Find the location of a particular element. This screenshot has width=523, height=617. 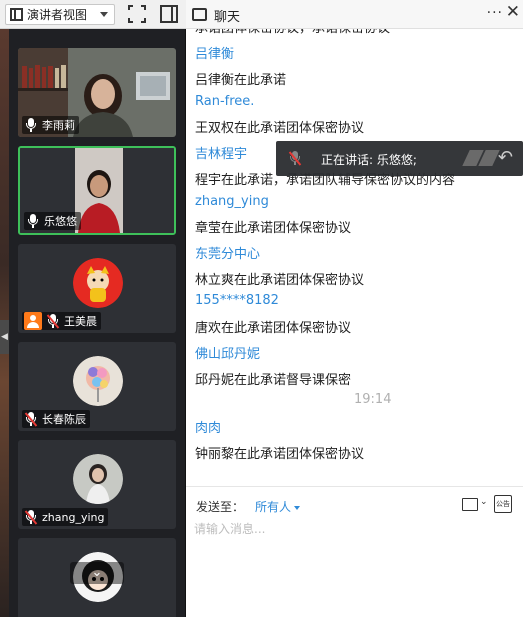

video-tile: ⌄ is located at coordinates (97, 577).